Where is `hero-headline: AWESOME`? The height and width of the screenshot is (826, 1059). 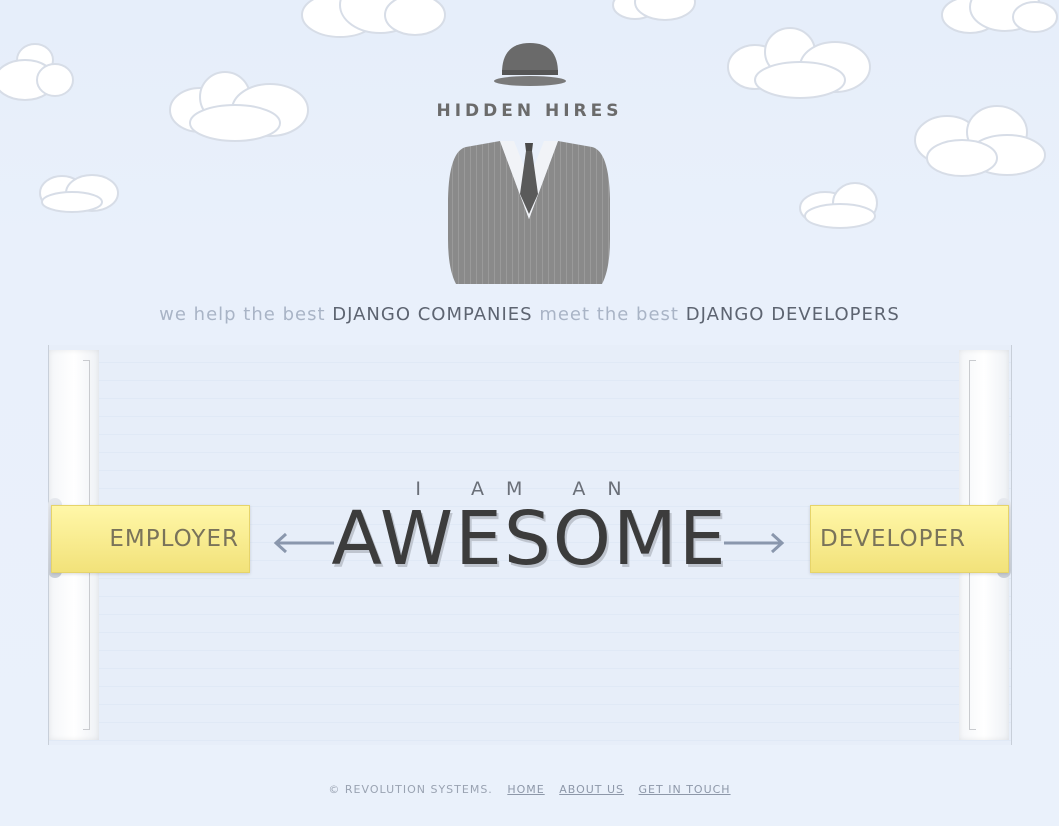
hero-headline: AWESOME is located at coordinates (529, 539).